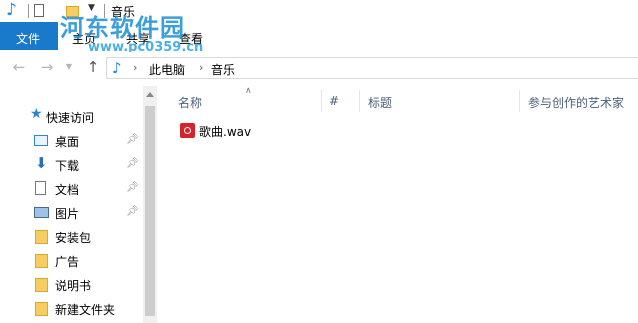 Image resolution: width=638 pixels, height=323 pixels. Describe the element at coordinates (41, 140) in the screenshot. I see `desktop-icon` at that location.